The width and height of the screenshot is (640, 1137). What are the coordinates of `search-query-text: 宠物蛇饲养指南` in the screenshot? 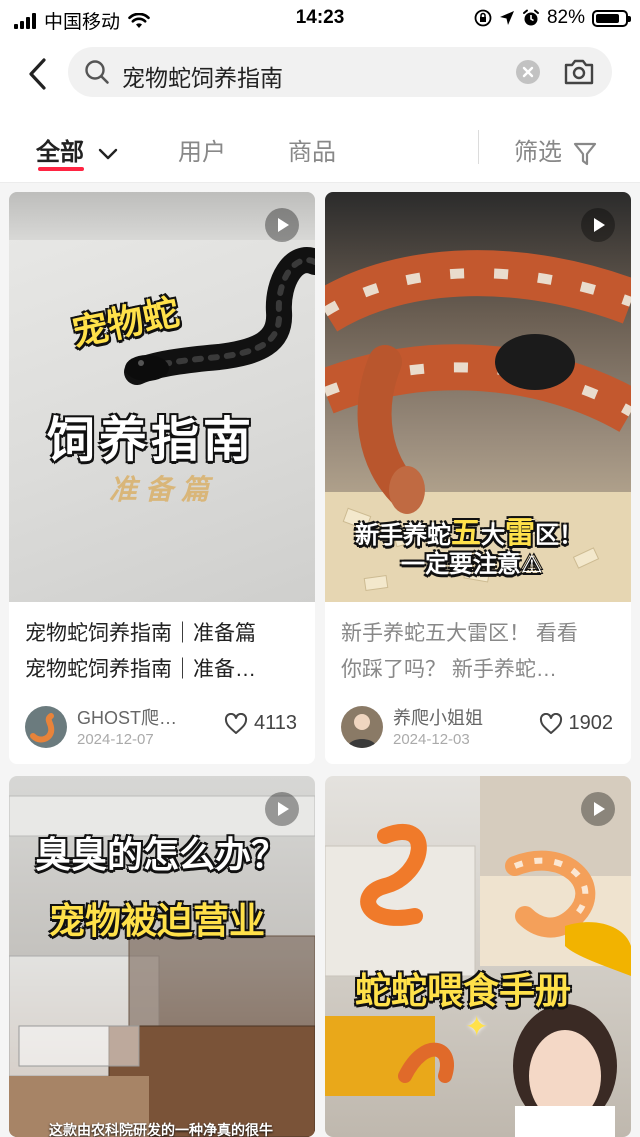 It's located at (202, 78).